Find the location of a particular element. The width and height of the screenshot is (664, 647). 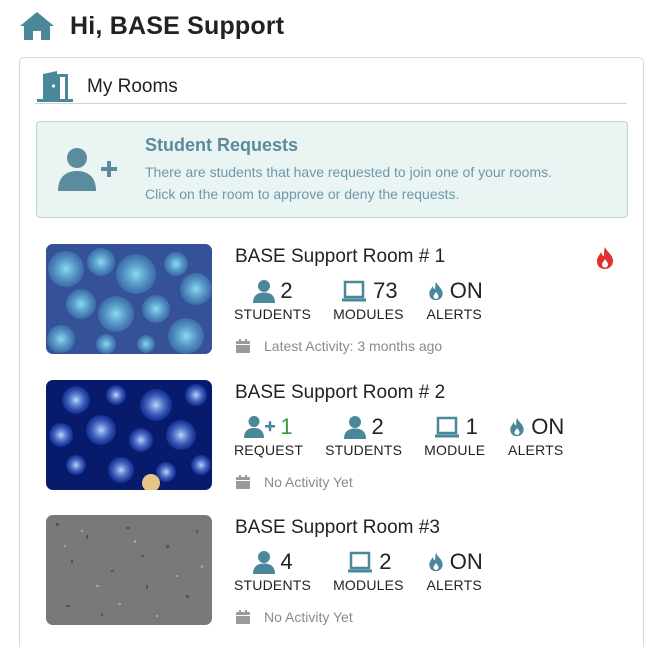

modules-count: 73 is located at coordinates (385, 290).